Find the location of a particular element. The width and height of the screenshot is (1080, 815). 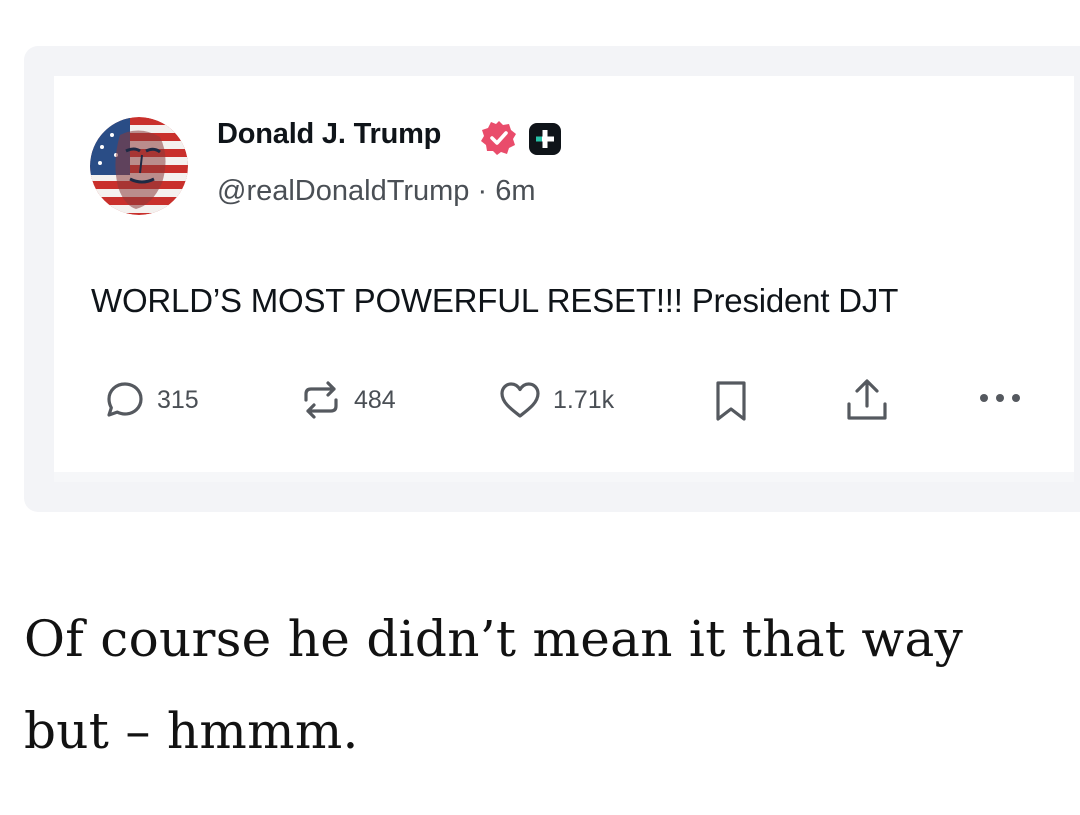

heart-icon is located at coordinates (520, 400).